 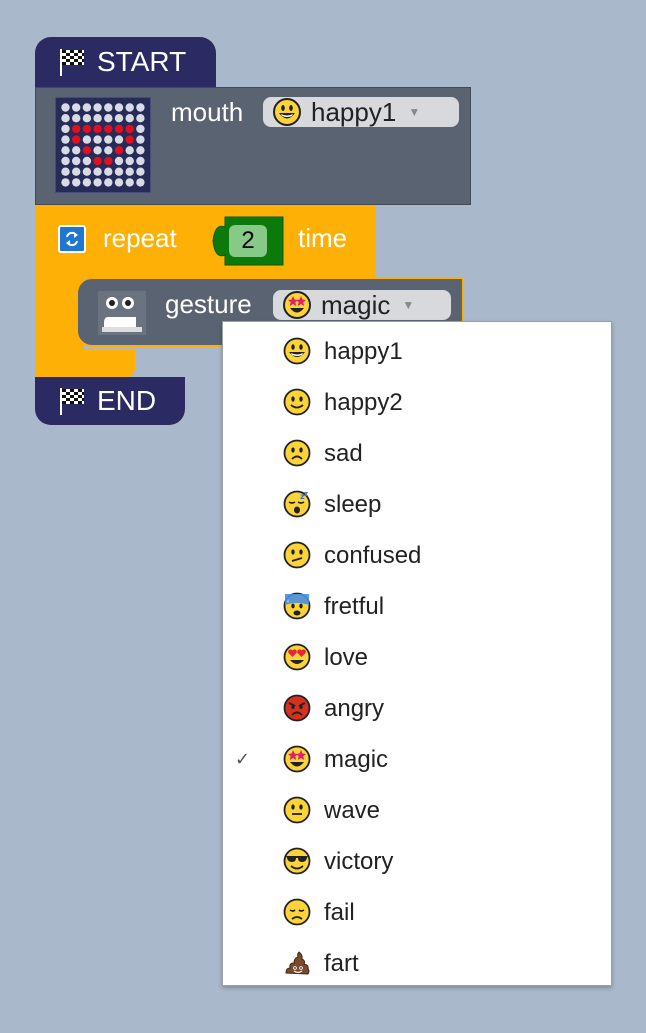 What do you see at coordinates (343, 453) in the screenshot?
I see `menu-item-label: sad` at bounding box center [343, 453].